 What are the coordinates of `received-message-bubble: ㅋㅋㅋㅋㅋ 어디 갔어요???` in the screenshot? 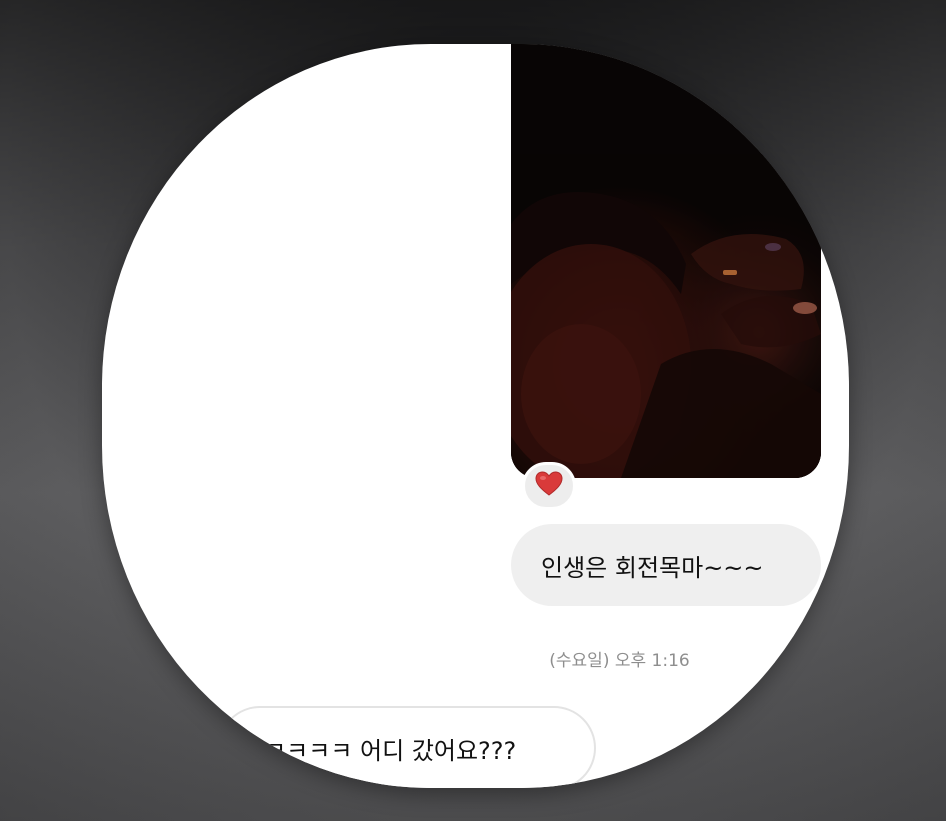 It's located at (407, 747).